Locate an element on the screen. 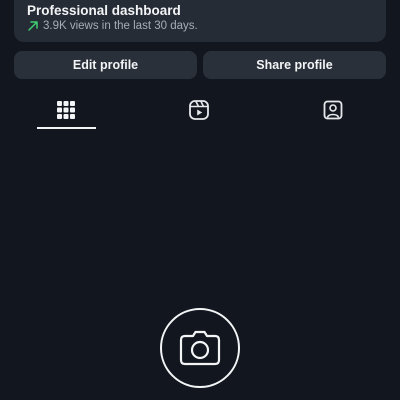  reels-icon is located at coordinates (199, 110).